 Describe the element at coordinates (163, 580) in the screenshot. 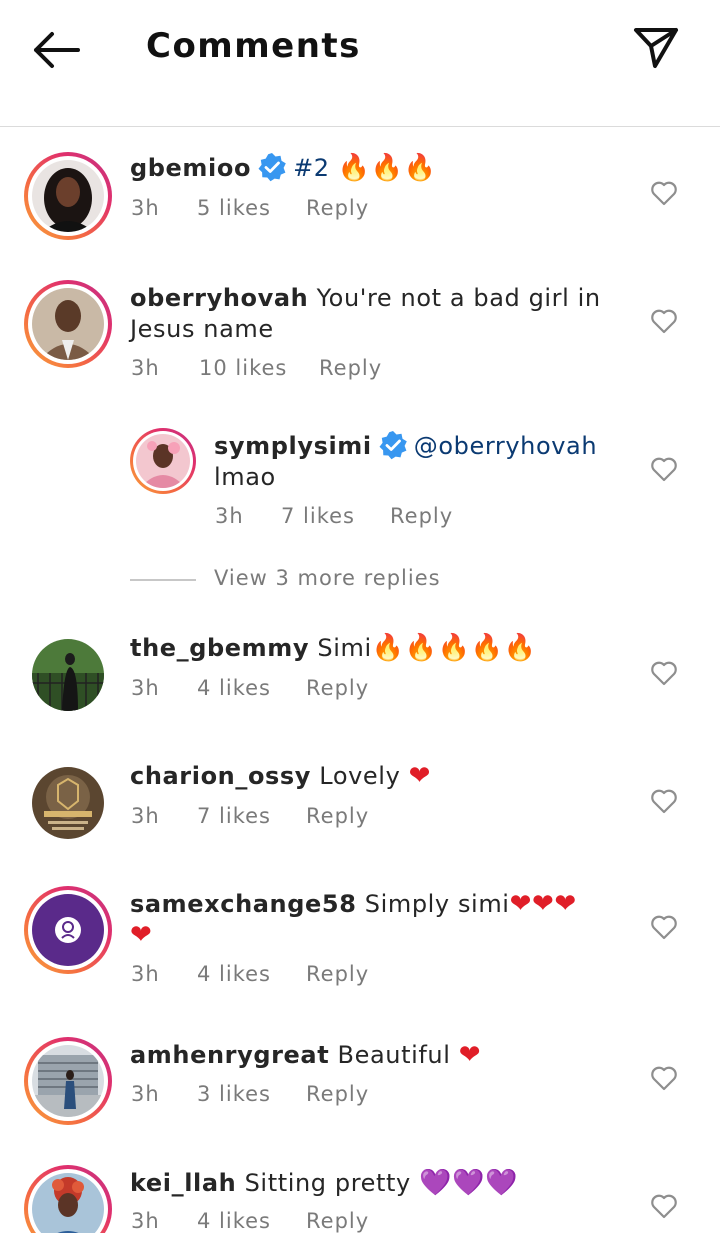

I see `divider` at that location.